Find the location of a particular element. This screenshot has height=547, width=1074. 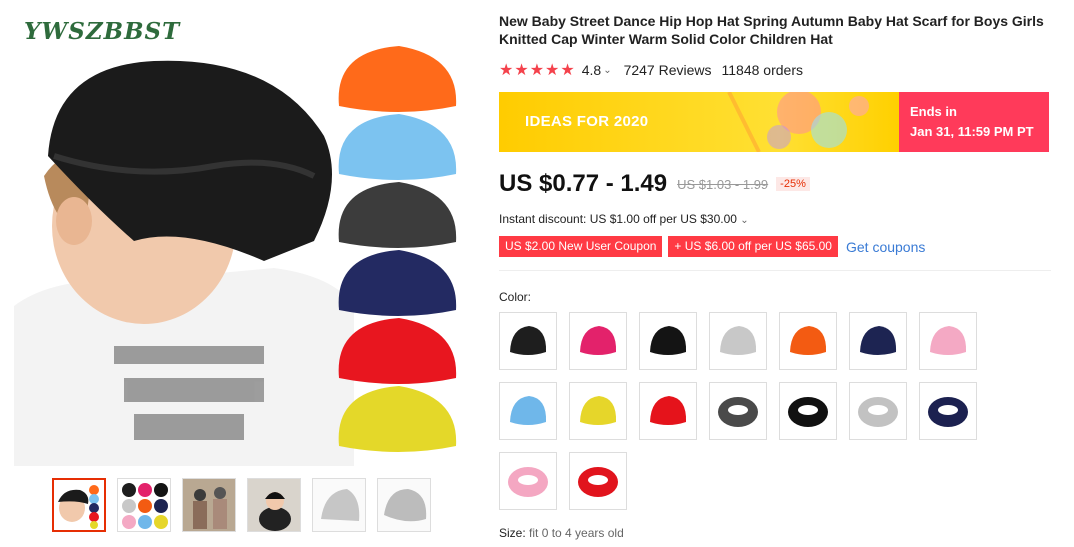

banner-countdown: Ends in Jan 31, 11:59 PM PT is located at coordinates (974, 122).